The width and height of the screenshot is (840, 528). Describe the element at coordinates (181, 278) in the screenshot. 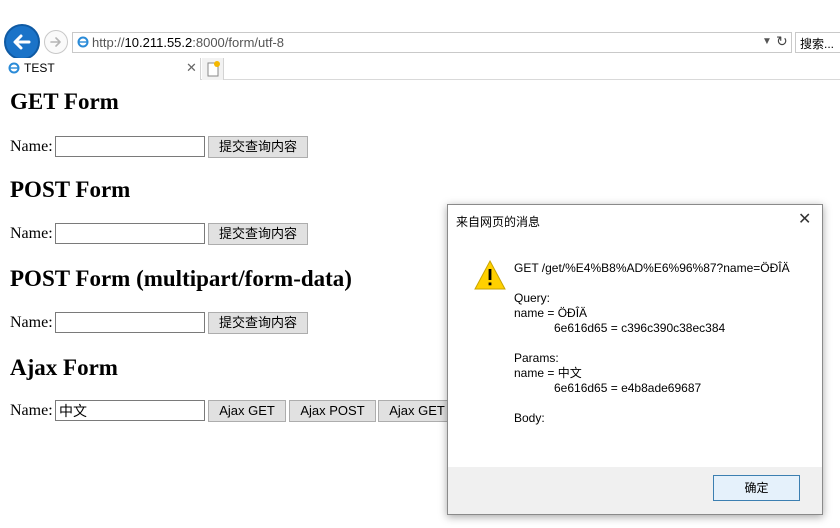

I see `multipart-form-heading: POST Form (multipart/form-data)` at that location.